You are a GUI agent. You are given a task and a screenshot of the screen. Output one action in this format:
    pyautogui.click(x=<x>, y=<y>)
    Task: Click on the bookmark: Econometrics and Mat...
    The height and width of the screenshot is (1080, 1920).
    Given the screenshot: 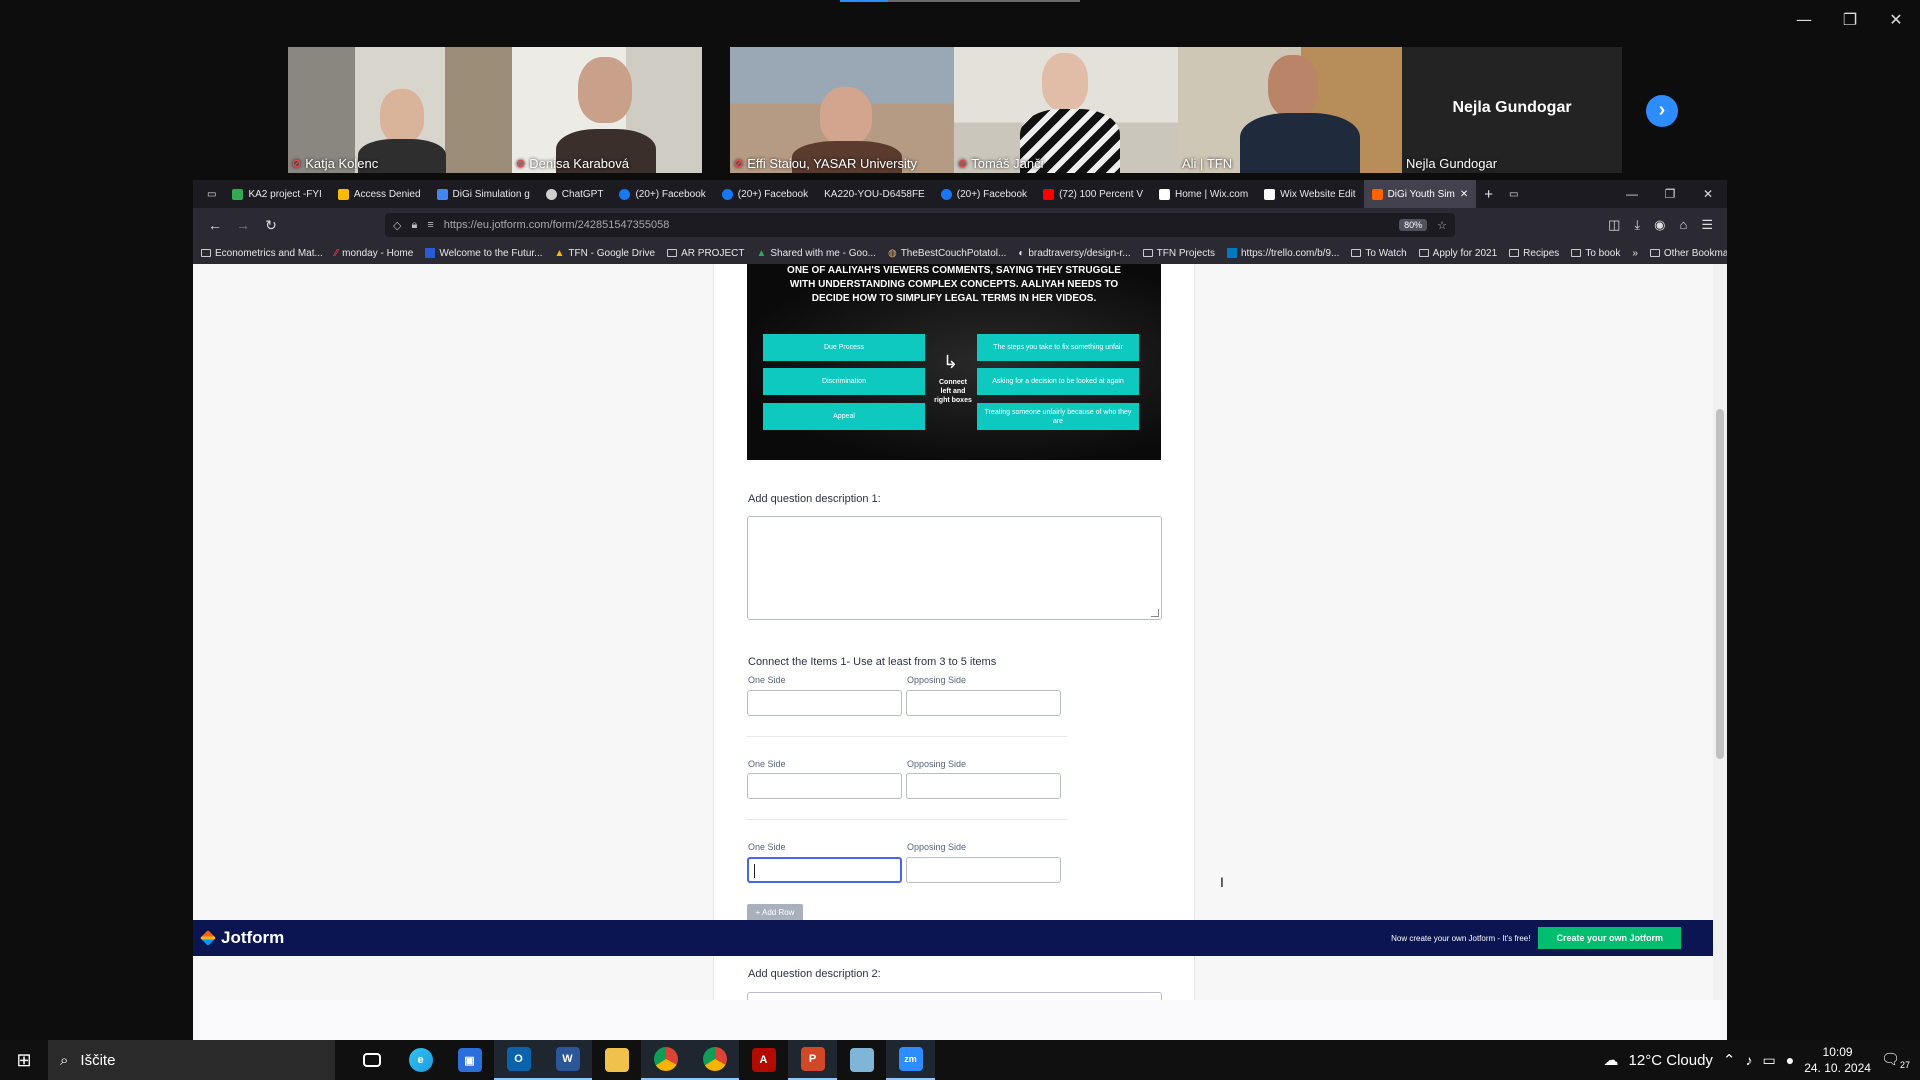 What is the action you would take?
    pyautogui.click(x=262, y=253)
    